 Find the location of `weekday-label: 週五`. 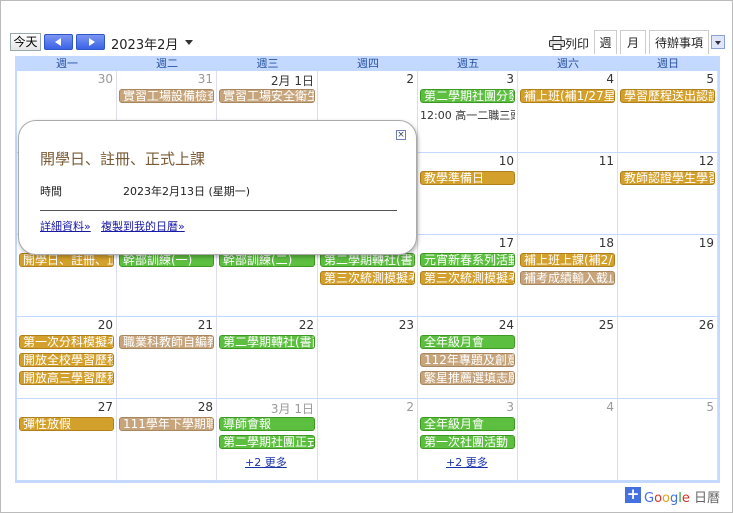

weekday-label: 週五 is located at coordinates (468, 63).